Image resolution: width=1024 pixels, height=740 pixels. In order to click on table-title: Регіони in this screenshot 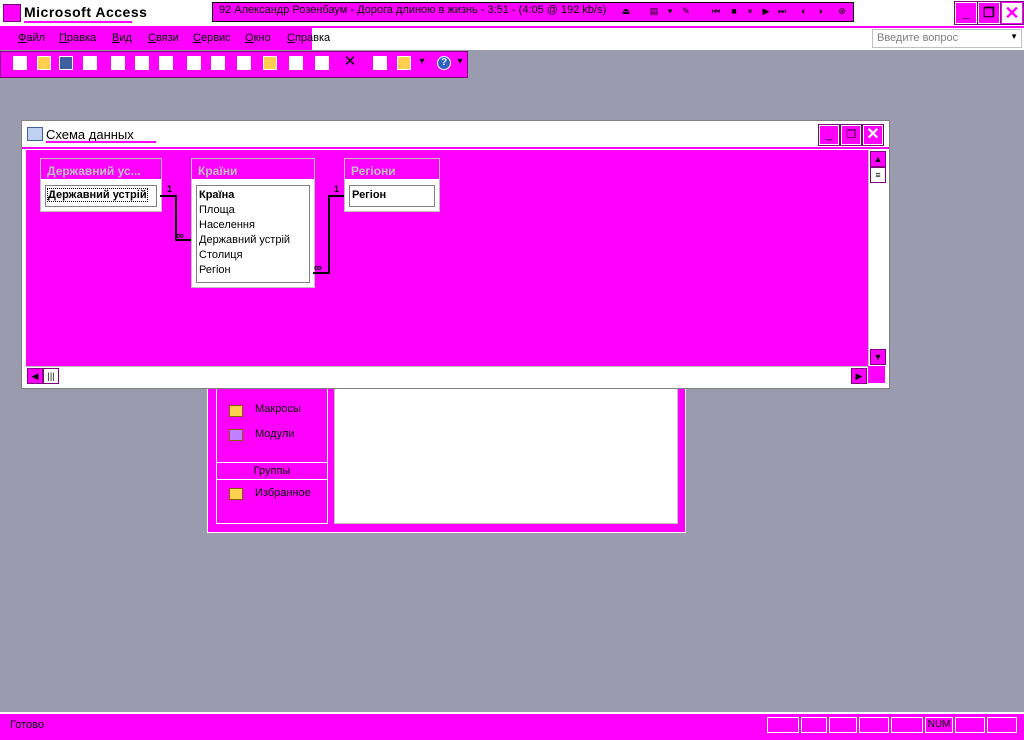, I will do `click(392, 170)`.